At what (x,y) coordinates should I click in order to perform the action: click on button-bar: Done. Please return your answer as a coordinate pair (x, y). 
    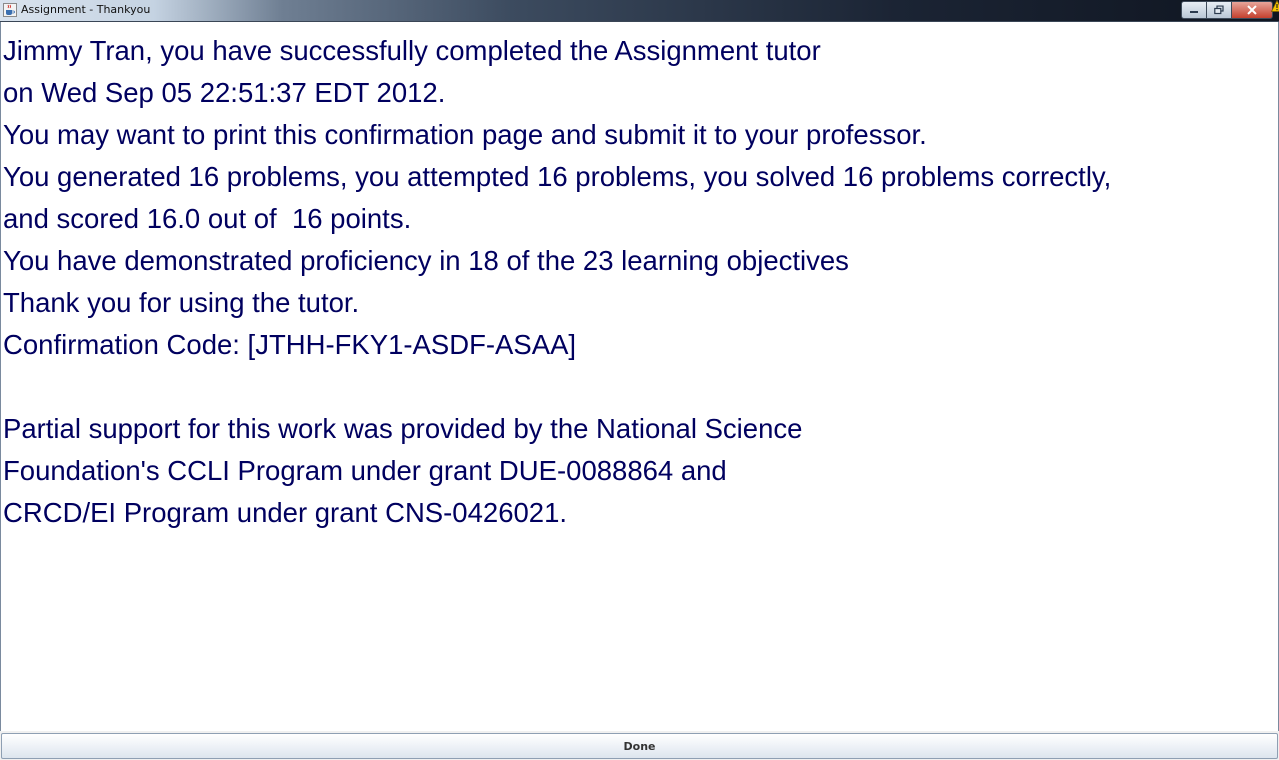
    Looking at the image, I should click on (639, 745).